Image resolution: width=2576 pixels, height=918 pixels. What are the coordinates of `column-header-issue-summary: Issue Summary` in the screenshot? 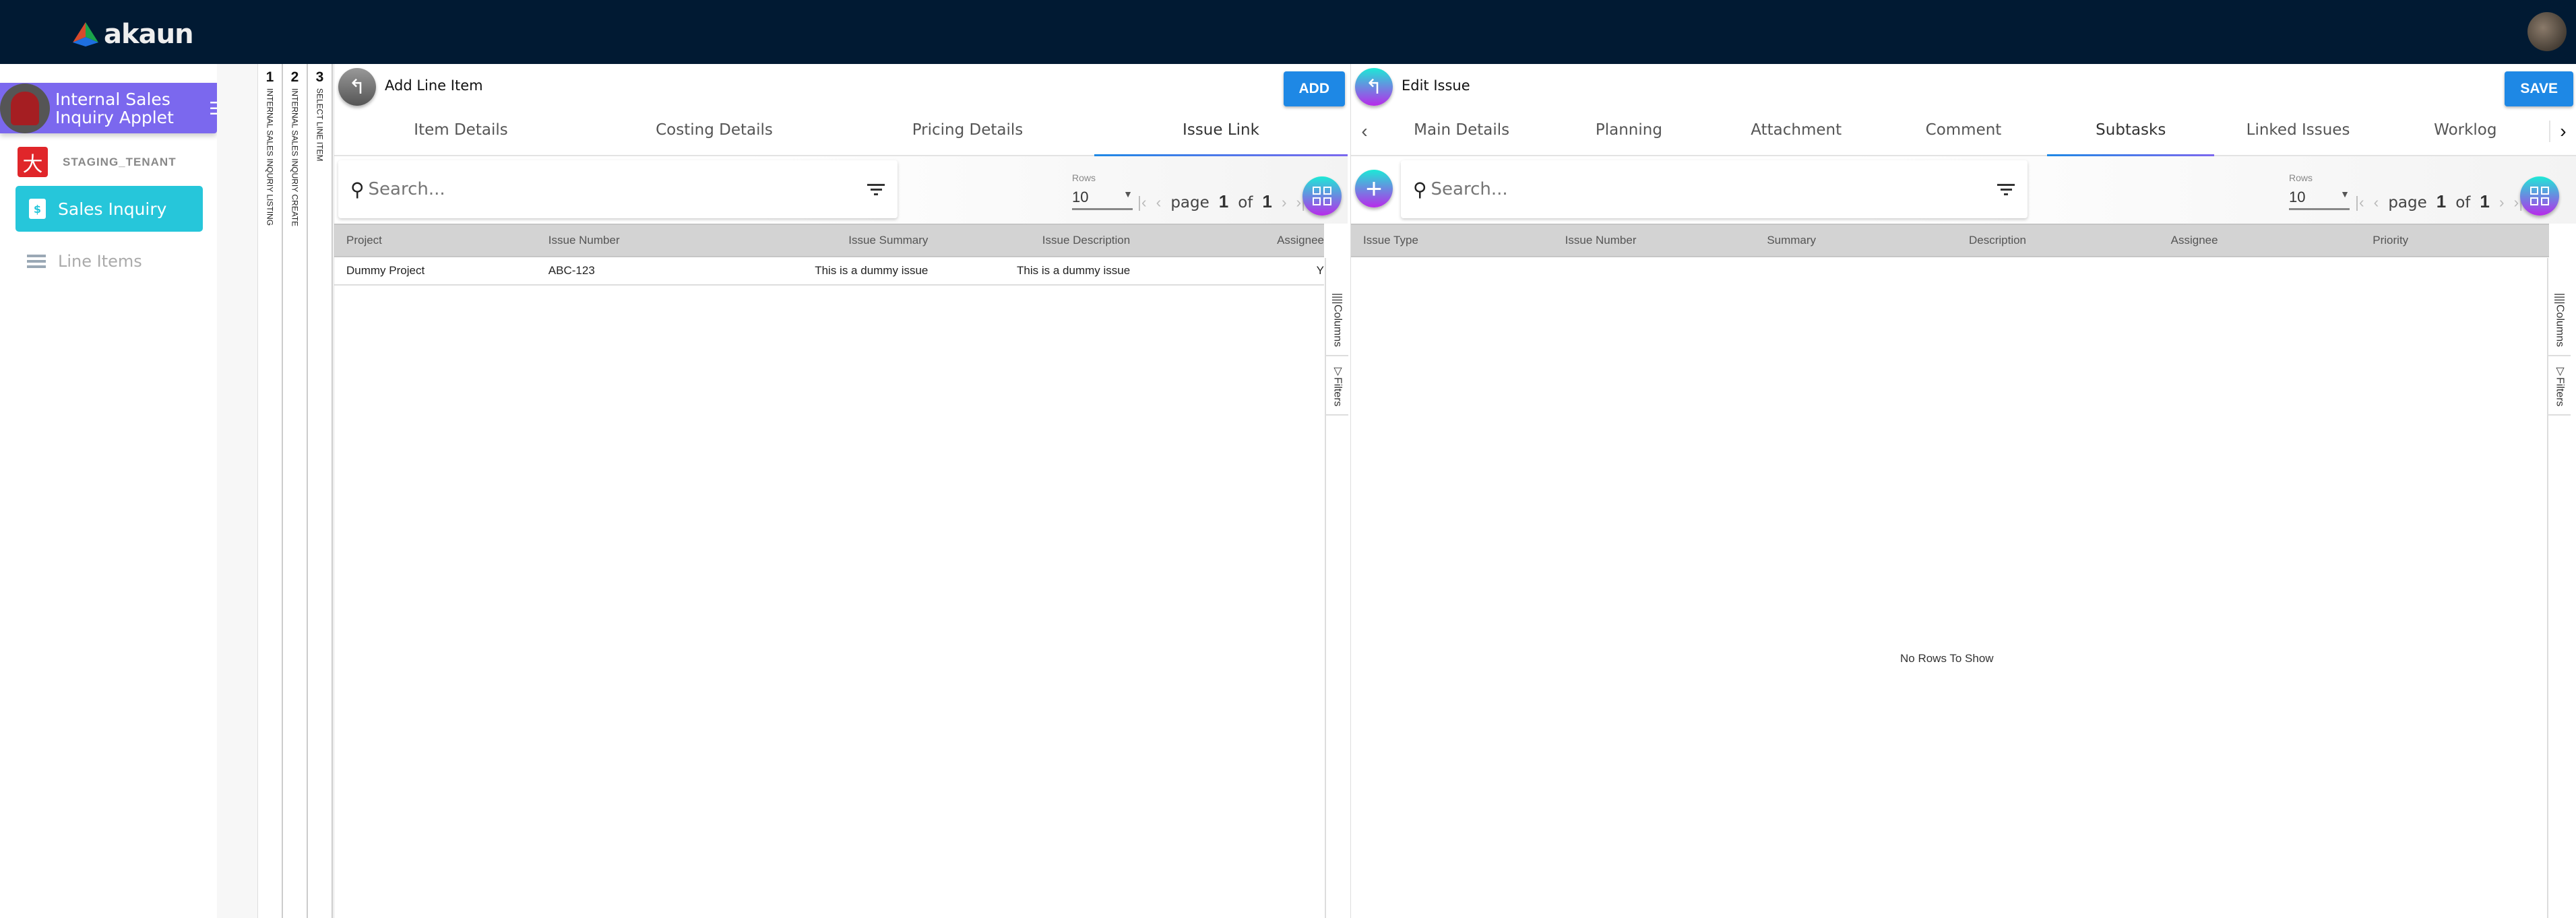 It's located at (840, 240).